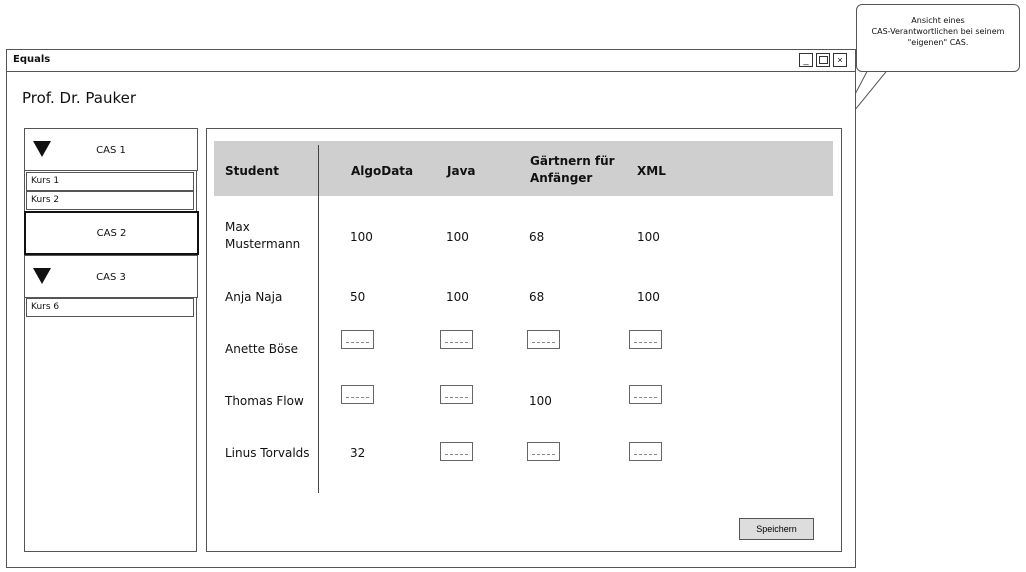  I want to click on minimize-button: _, so click(806, 60).